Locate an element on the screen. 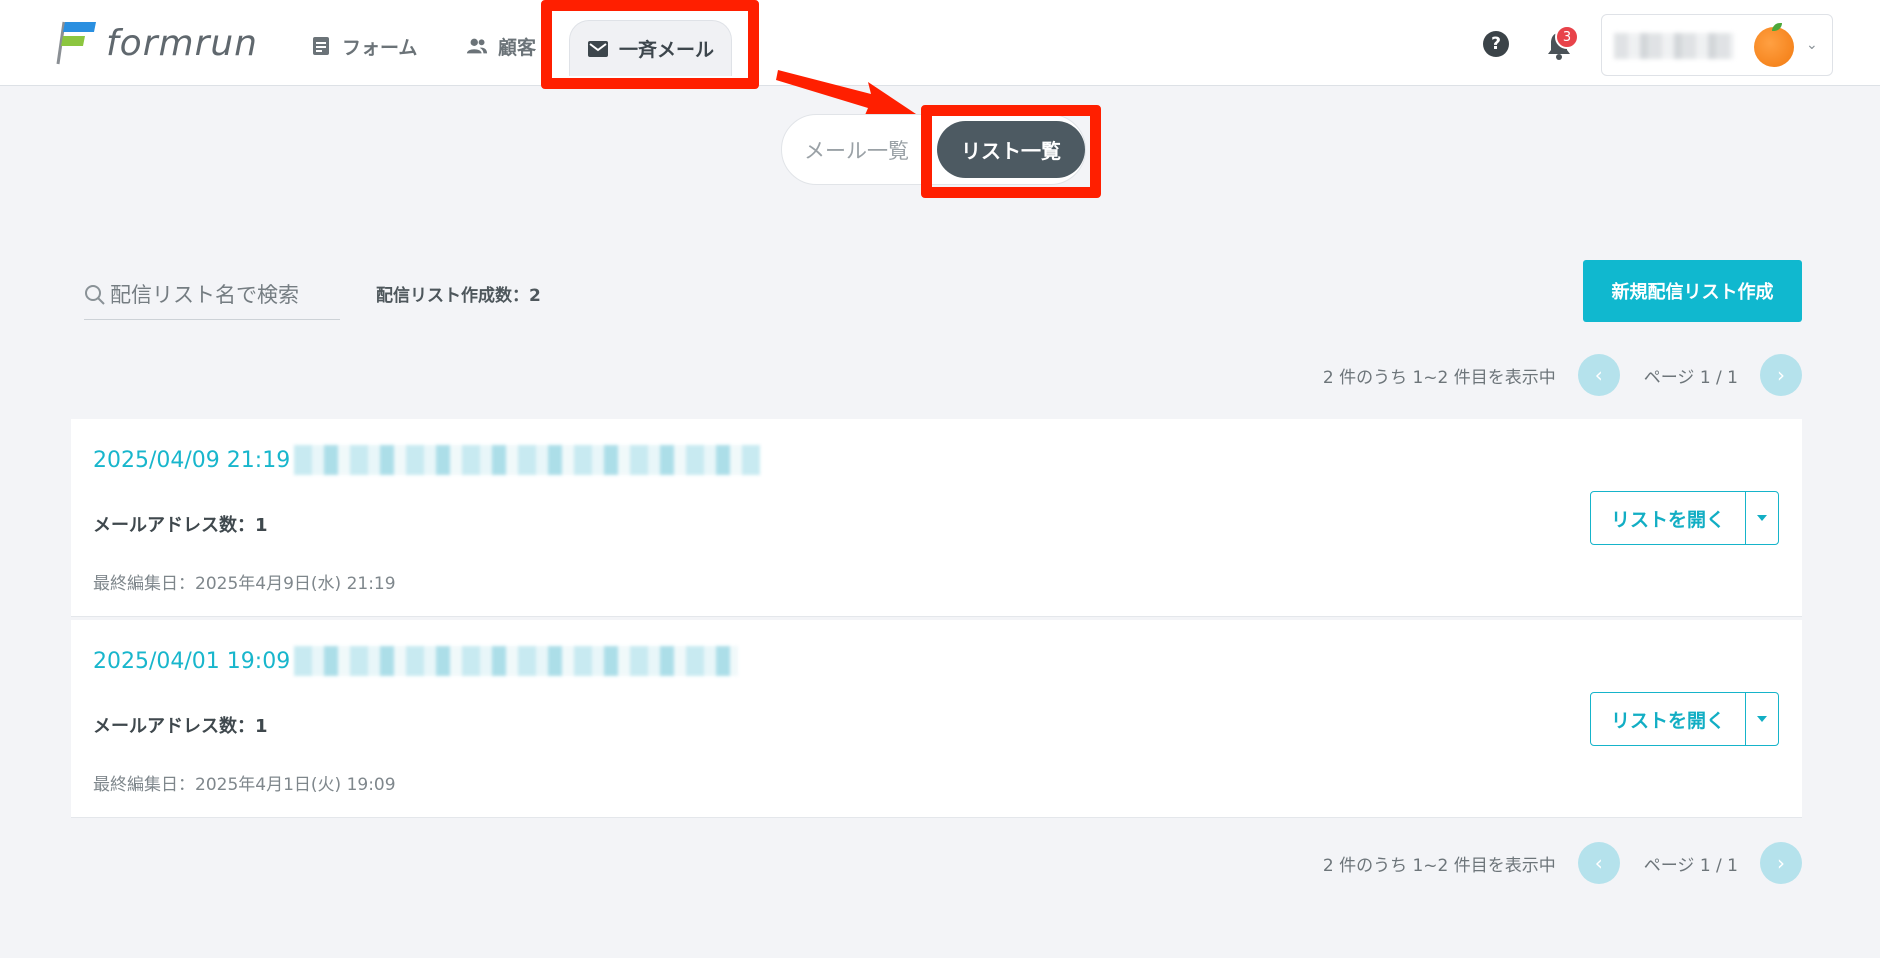  user-name-redacted is located at coordinates (1674, 46).